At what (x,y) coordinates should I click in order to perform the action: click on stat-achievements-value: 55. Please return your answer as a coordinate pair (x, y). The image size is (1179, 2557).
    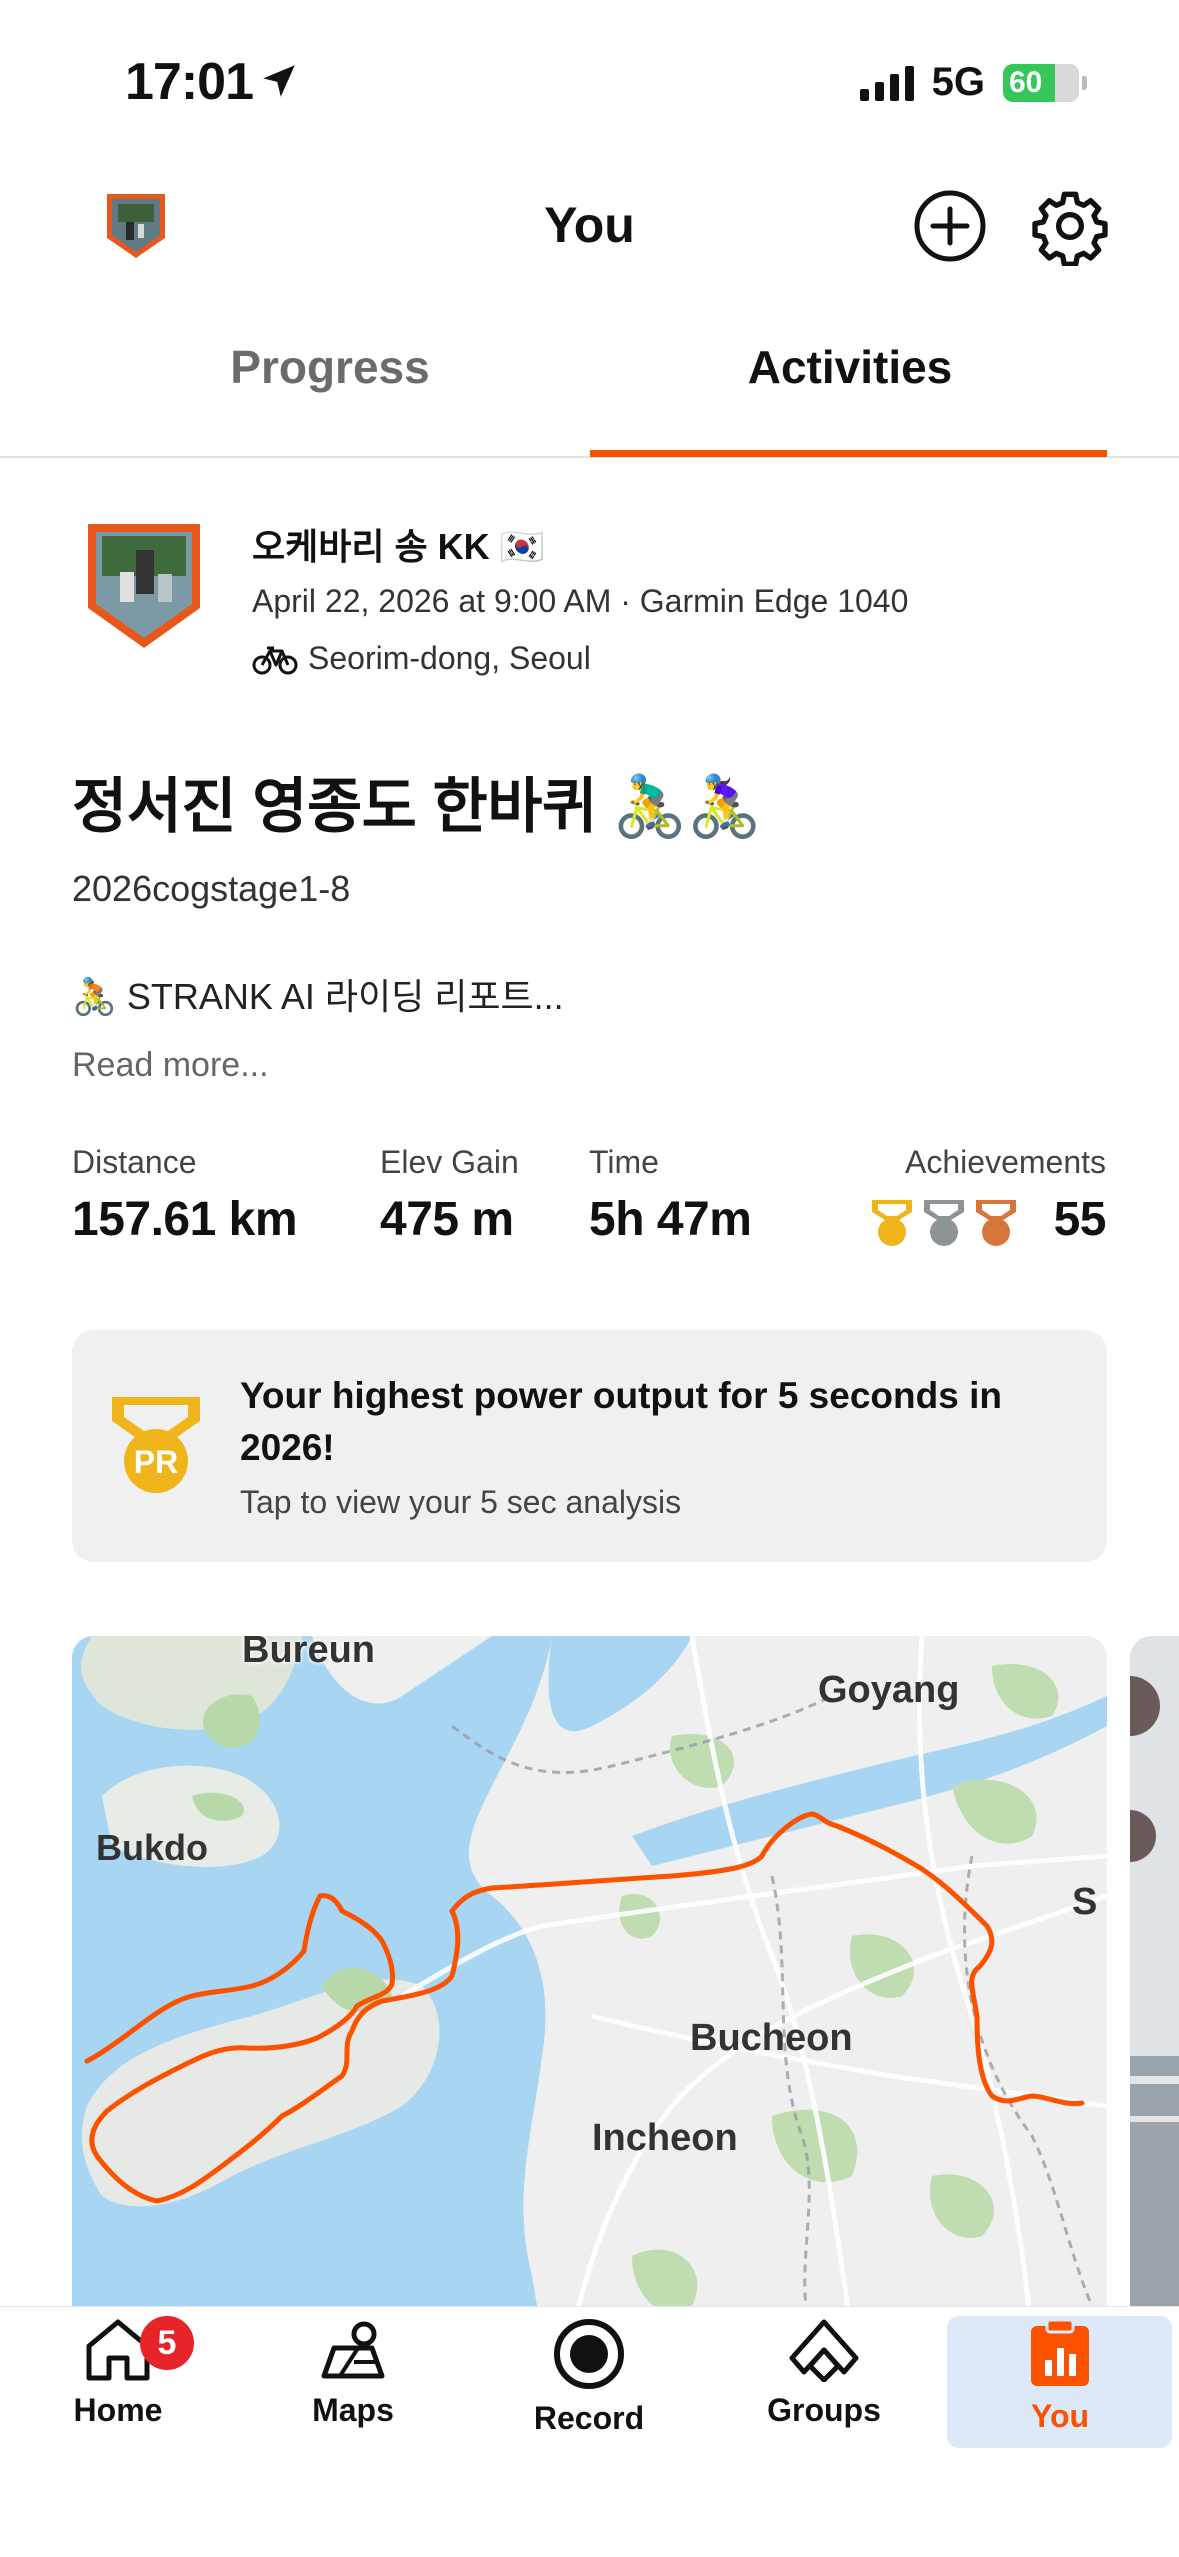
    Looking at the image, I should click on (1080, 1219).